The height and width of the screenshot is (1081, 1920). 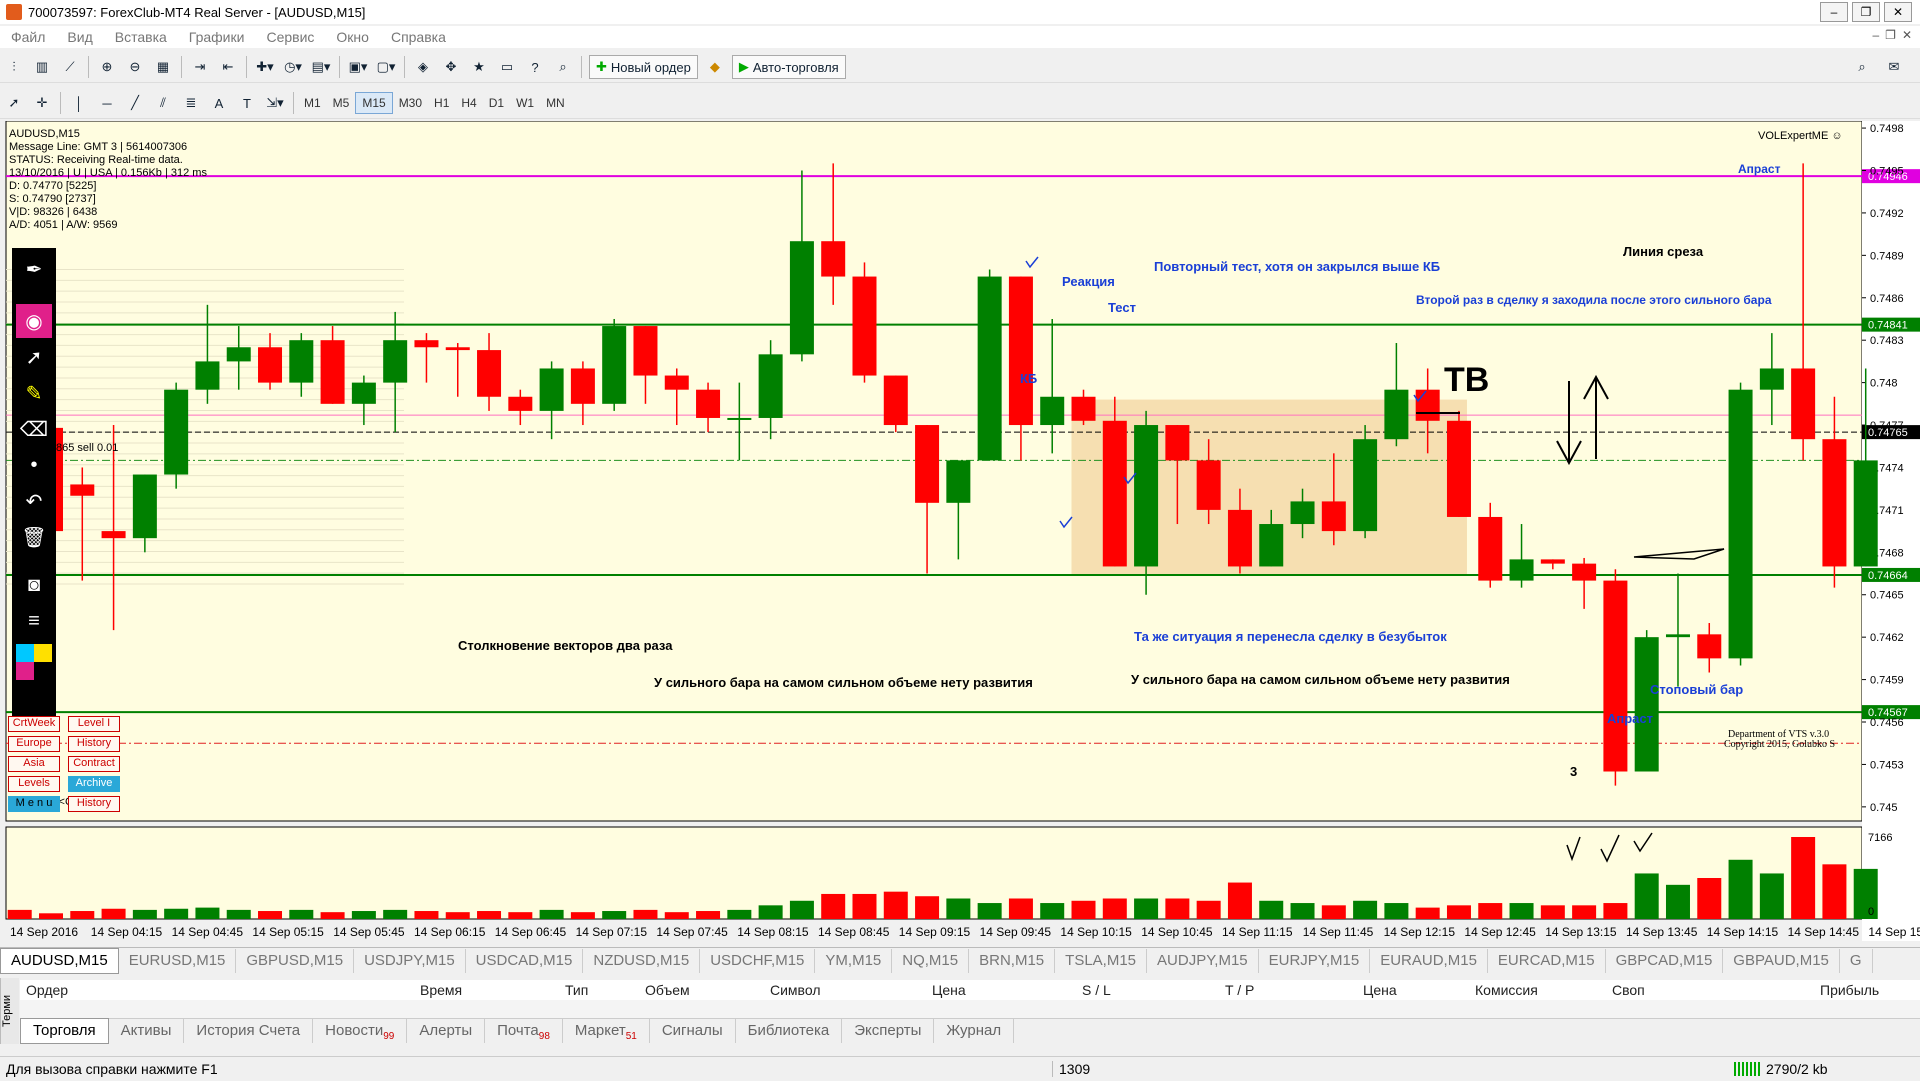 What do you see at coordinates (758, 961) in the screenshot?
I see `chart-tab: USDCHF,M15` at bounding box center [758, 961].